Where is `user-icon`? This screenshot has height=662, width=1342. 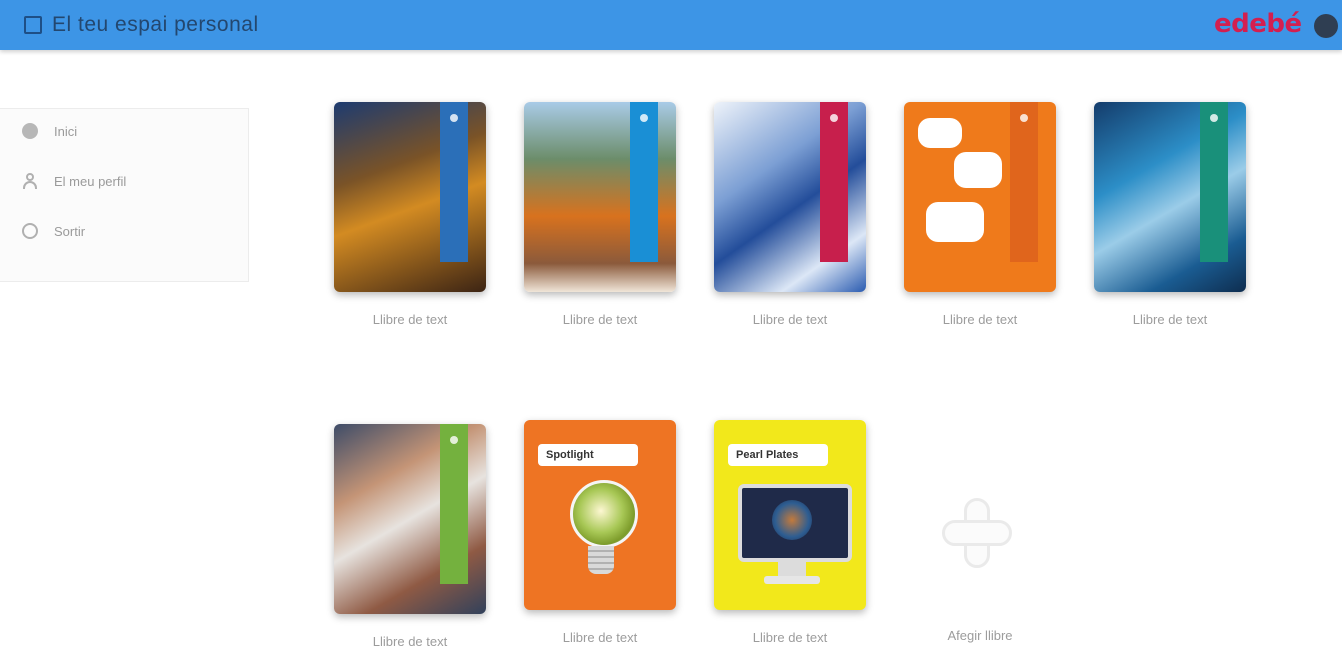
user-icon is located at coordinates (30, 181).